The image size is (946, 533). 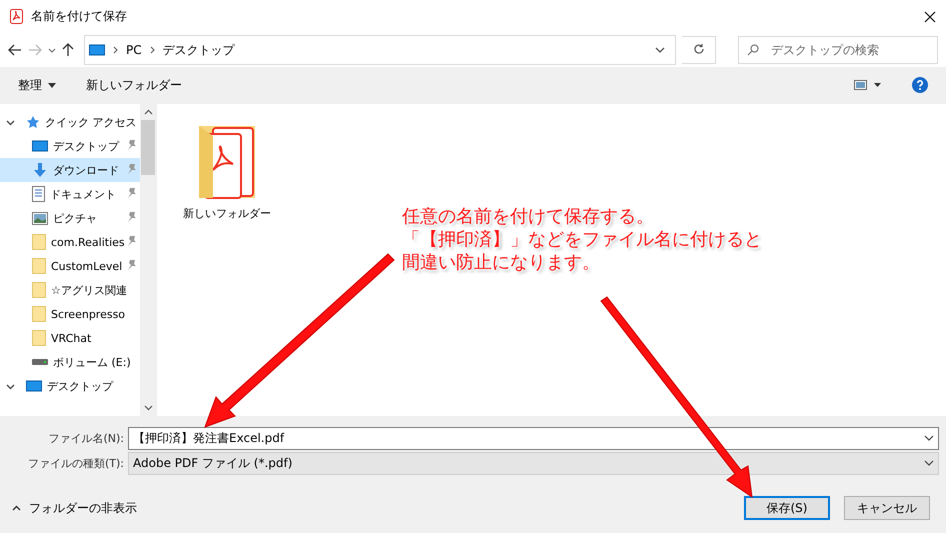 What do you see at coordinates (75, 463) in the screenshot?
I see `field-label: ファイルの種類(T):` at bounding box center [75, 463].